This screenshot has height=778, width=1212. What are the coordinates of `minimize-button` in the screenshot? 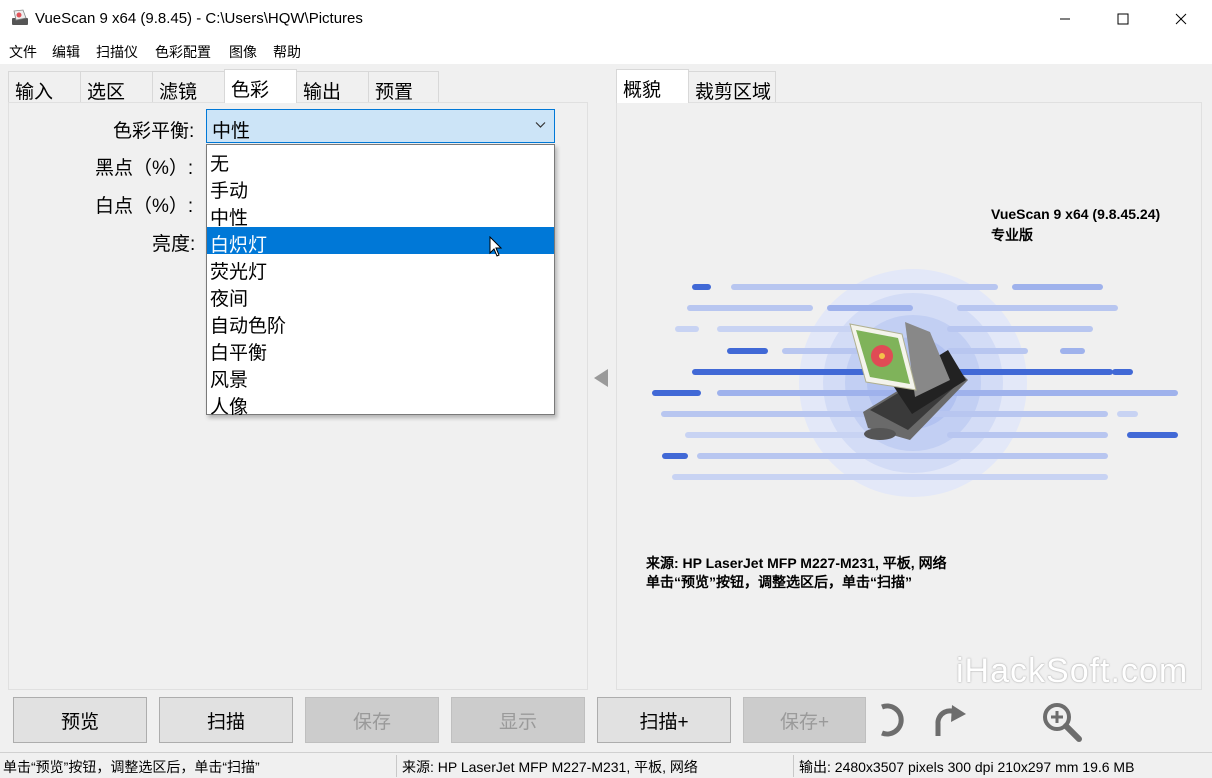 It's located at (1065, 19).